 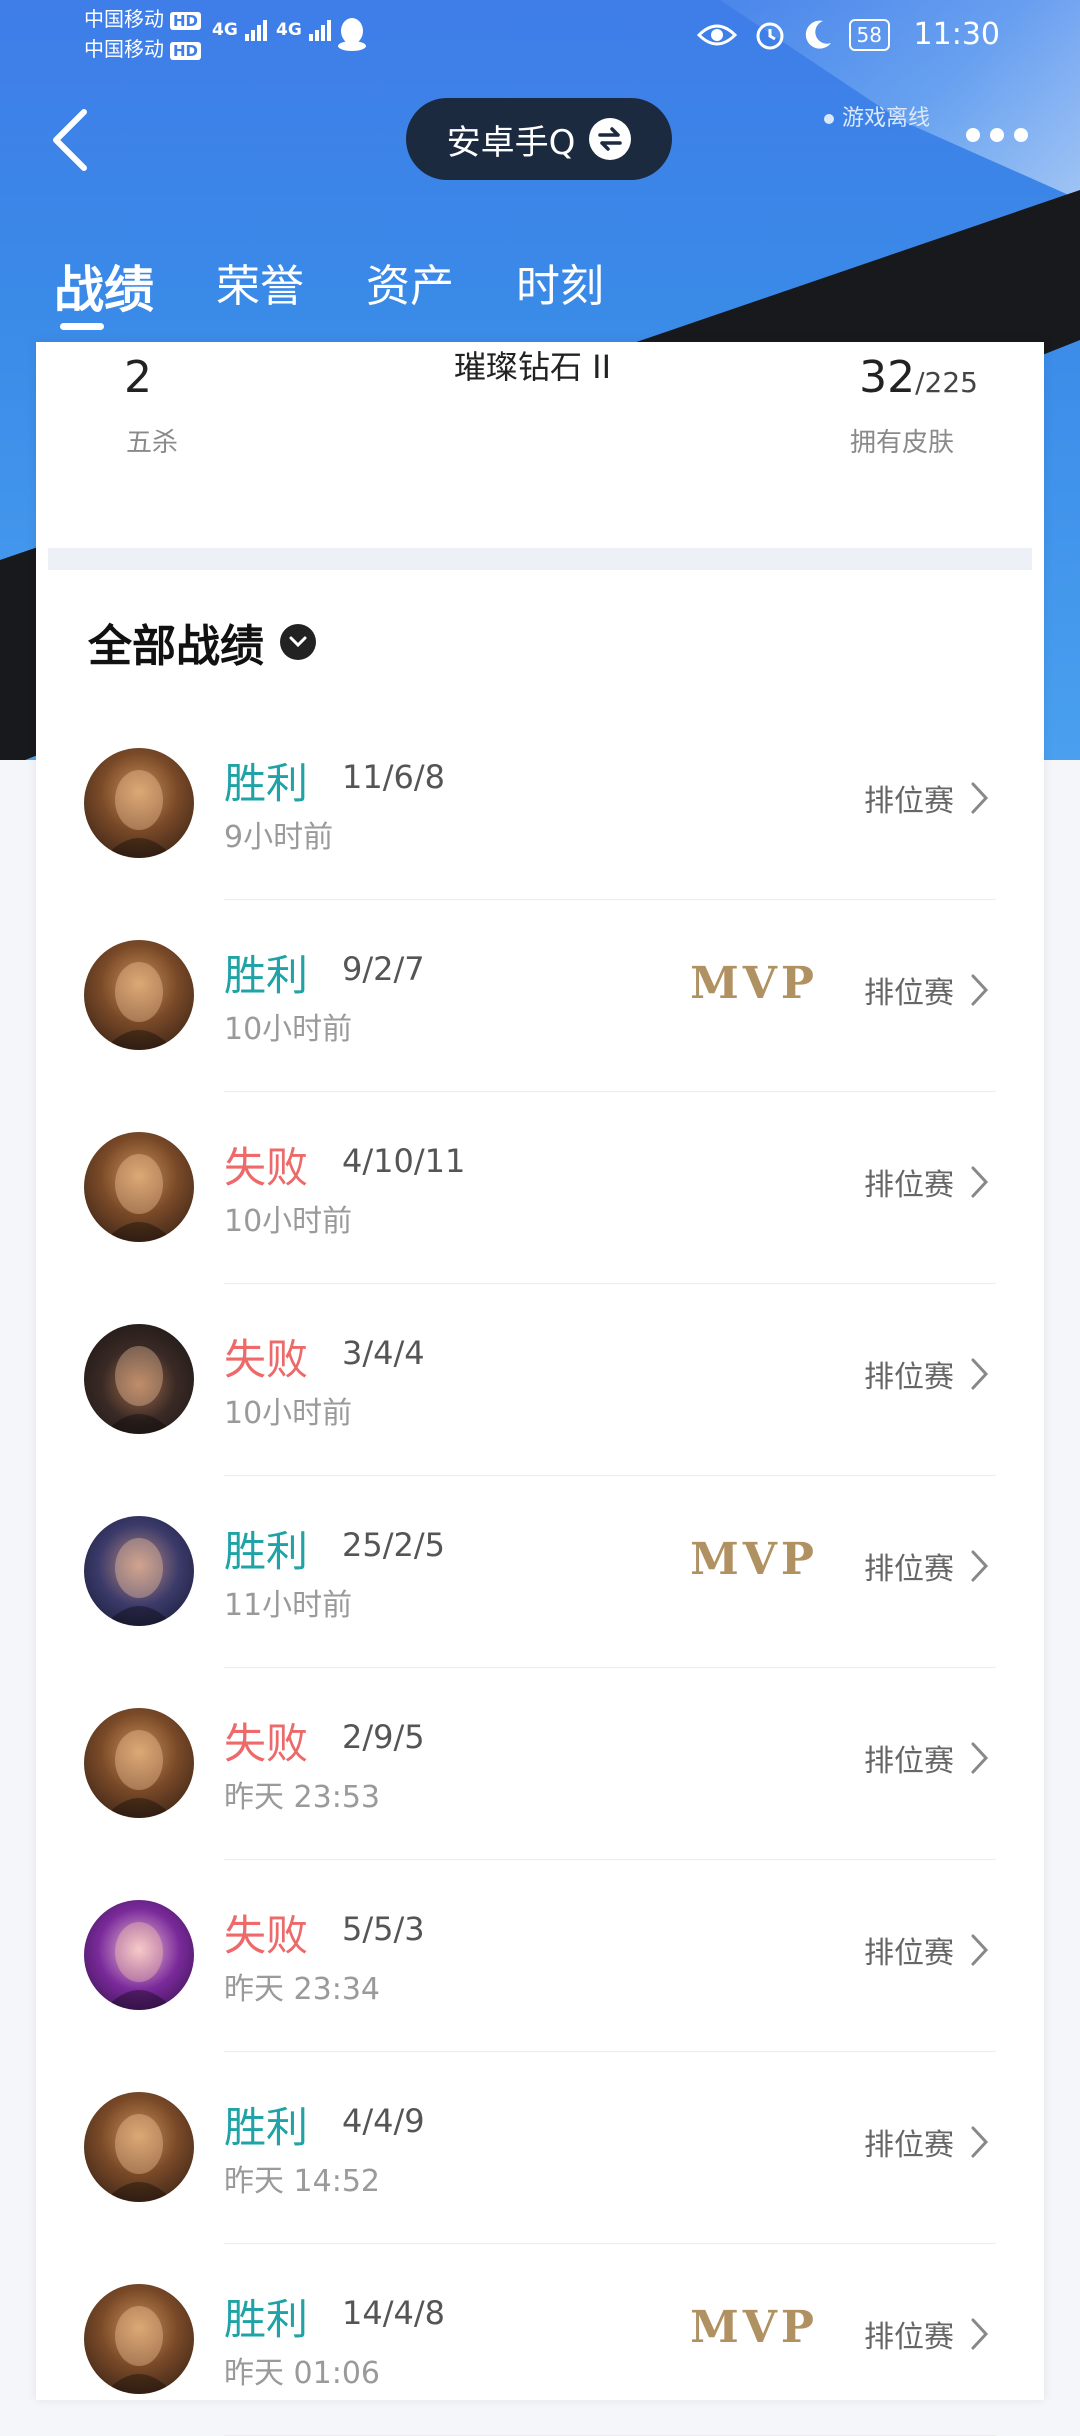 What do you see at coordinates (560, 290) in the screenshot?
I see `tab-moments: 时刻` at bounding box center [560, 290].